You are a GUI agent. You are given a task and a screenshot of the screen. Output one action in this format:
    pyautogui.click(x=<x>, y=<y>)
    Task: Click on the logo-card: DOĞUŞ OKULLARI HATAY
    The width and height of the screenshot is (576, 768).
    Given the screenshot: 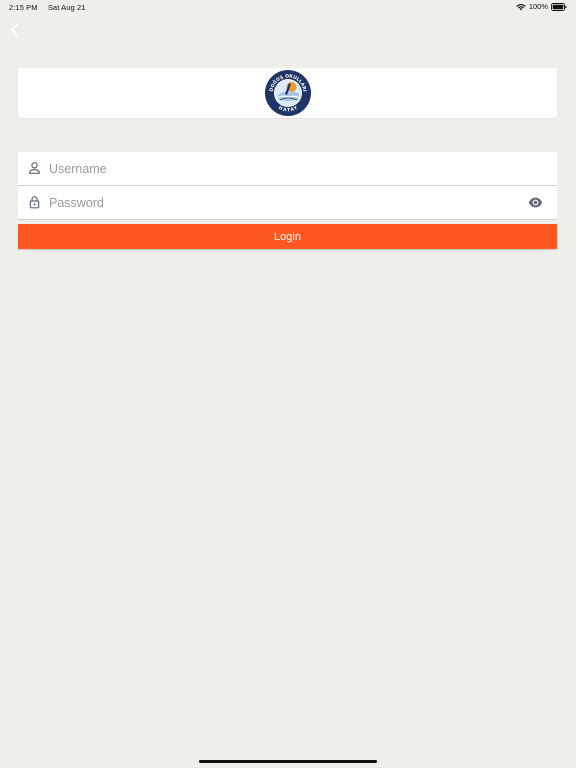 What is the action you would take?
    pyautogui.click(x=287, y=93)
    